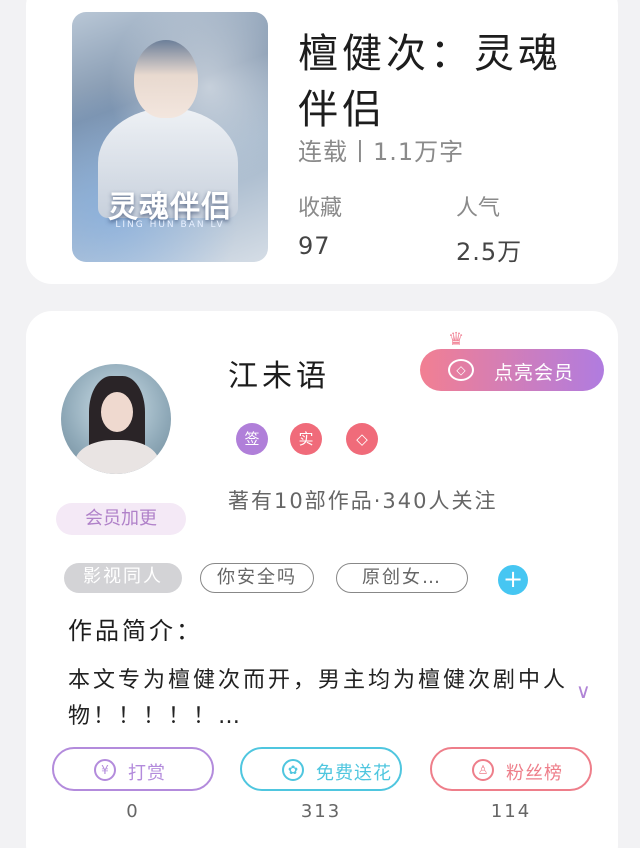 The width and height of the screenshot is (640, 848). Describe the element at coordinates (354, 773) in the screenshot. I see `send-flower-button-label: 免费送花` at that location.